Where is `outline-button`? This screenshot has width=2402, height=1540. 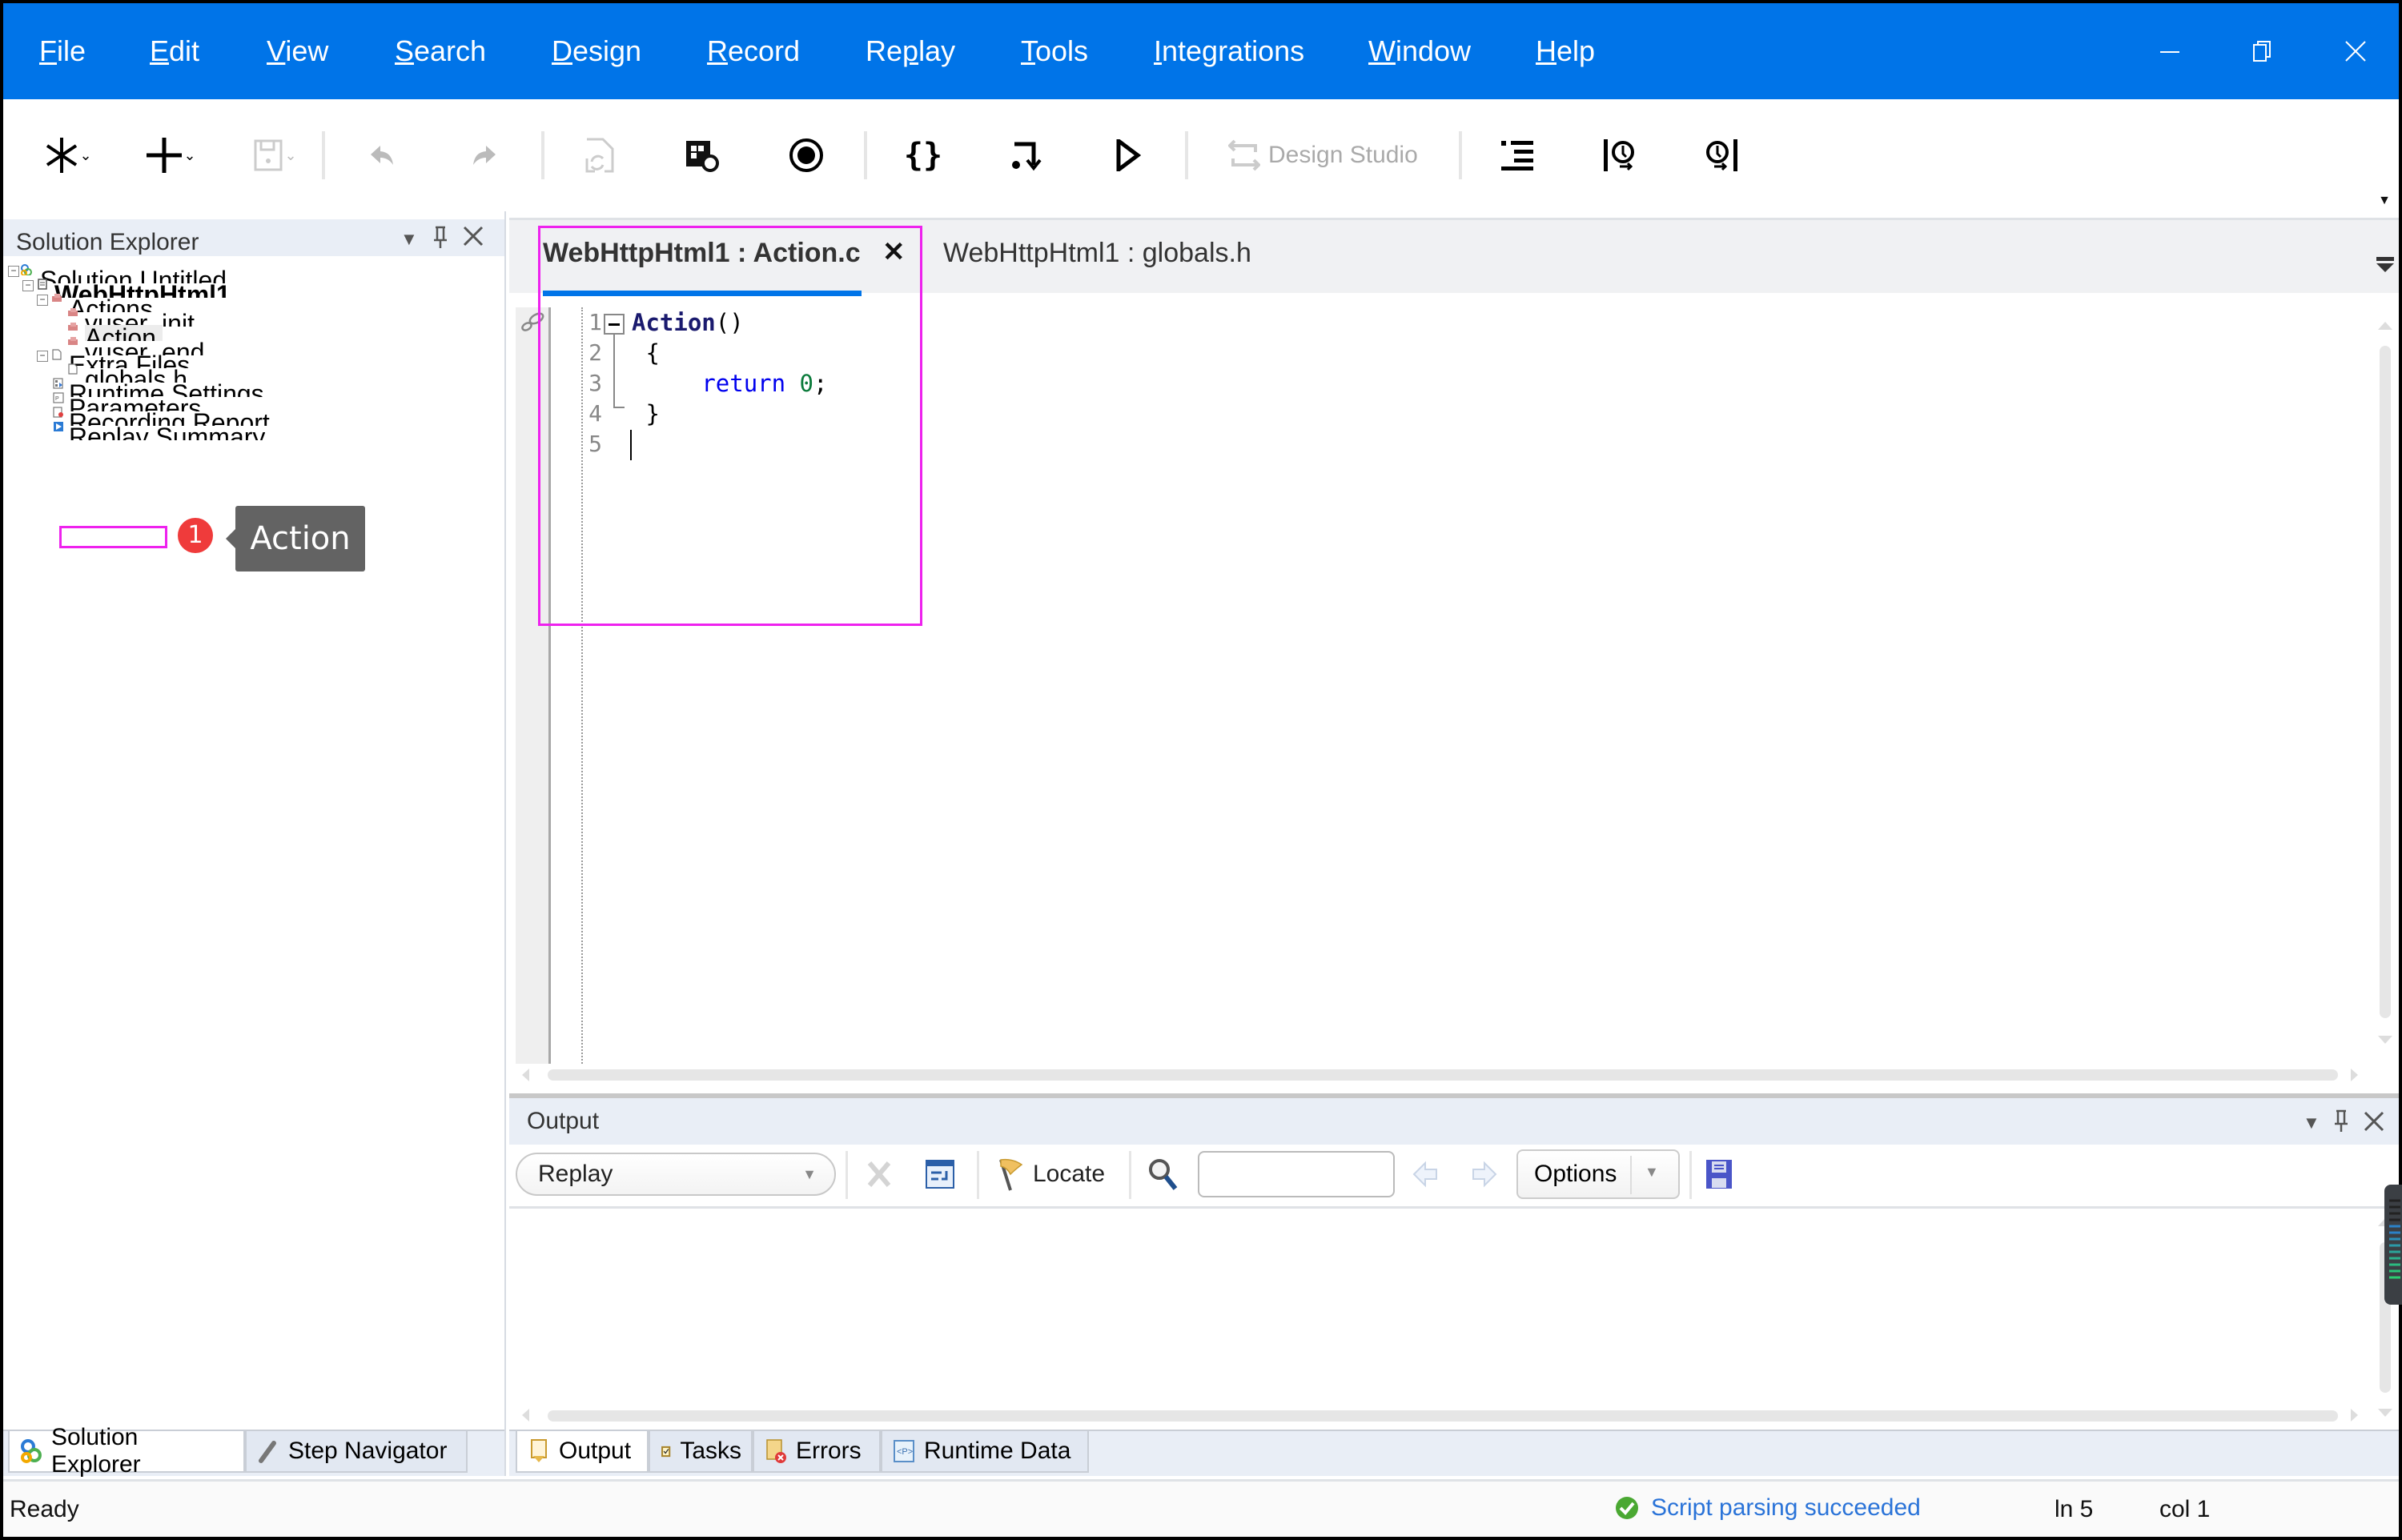 outline-button is located at coordinates (1517, 155).